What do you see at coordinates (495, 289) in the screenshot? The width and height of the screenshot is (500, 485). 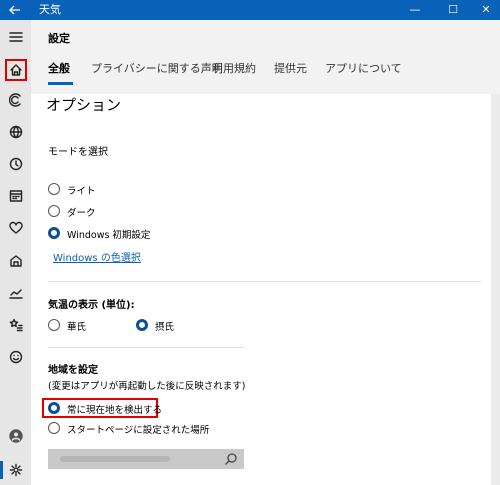 I see `scrollbar` at bounding box center [495, 289].